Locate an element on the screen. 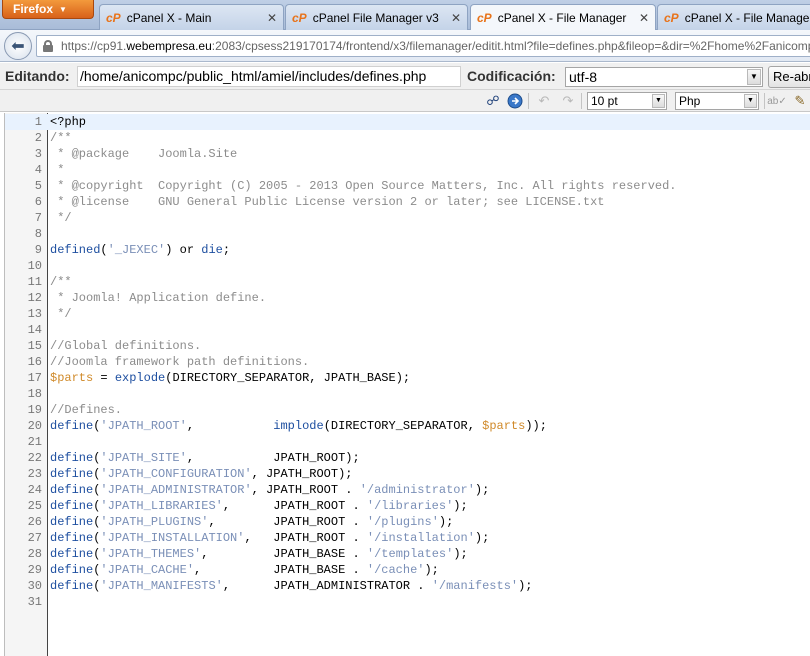 The image size is (810, 656). line-number: 10 is located at coordinates (34, 266).